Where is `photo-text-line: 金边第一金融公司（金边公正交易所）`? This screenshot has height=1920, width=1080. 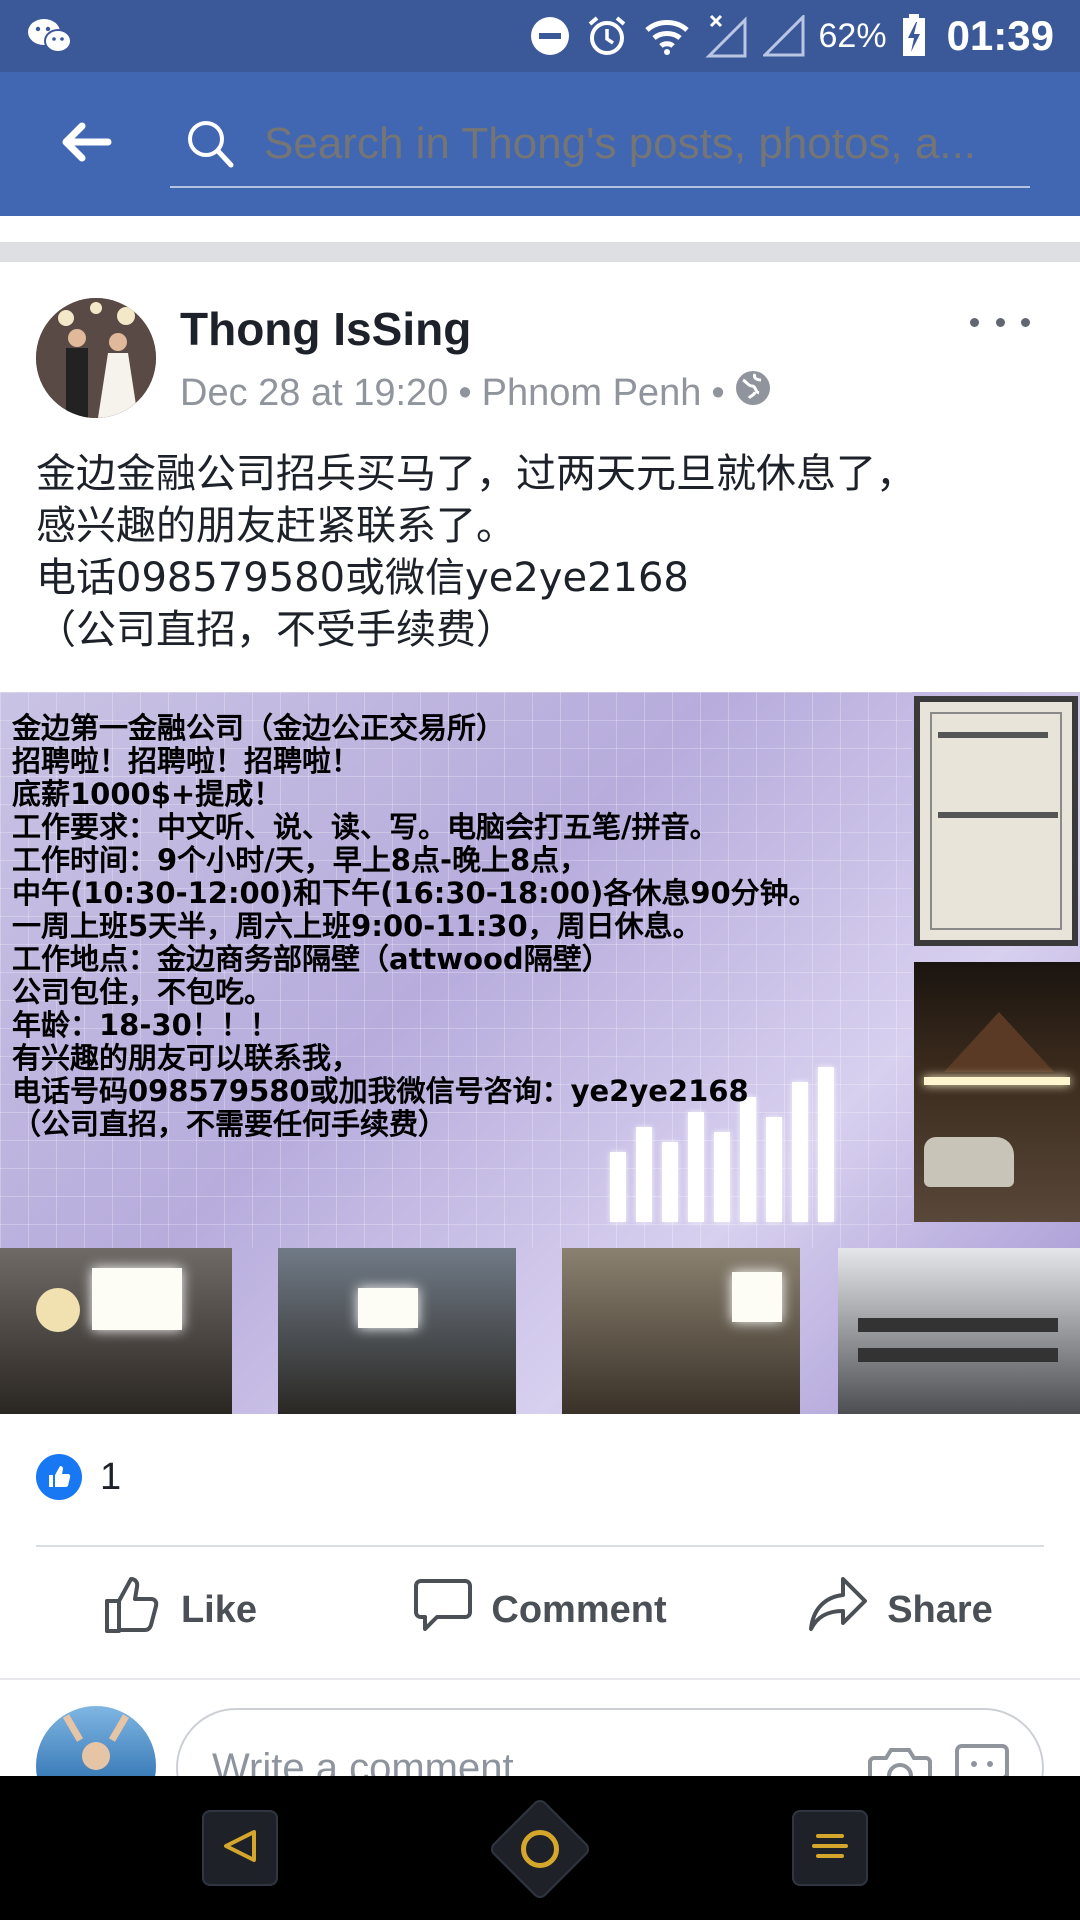
photo-text-line: 金边第一金融公司（金边公正交易所） is located at coordinates (259, 728).